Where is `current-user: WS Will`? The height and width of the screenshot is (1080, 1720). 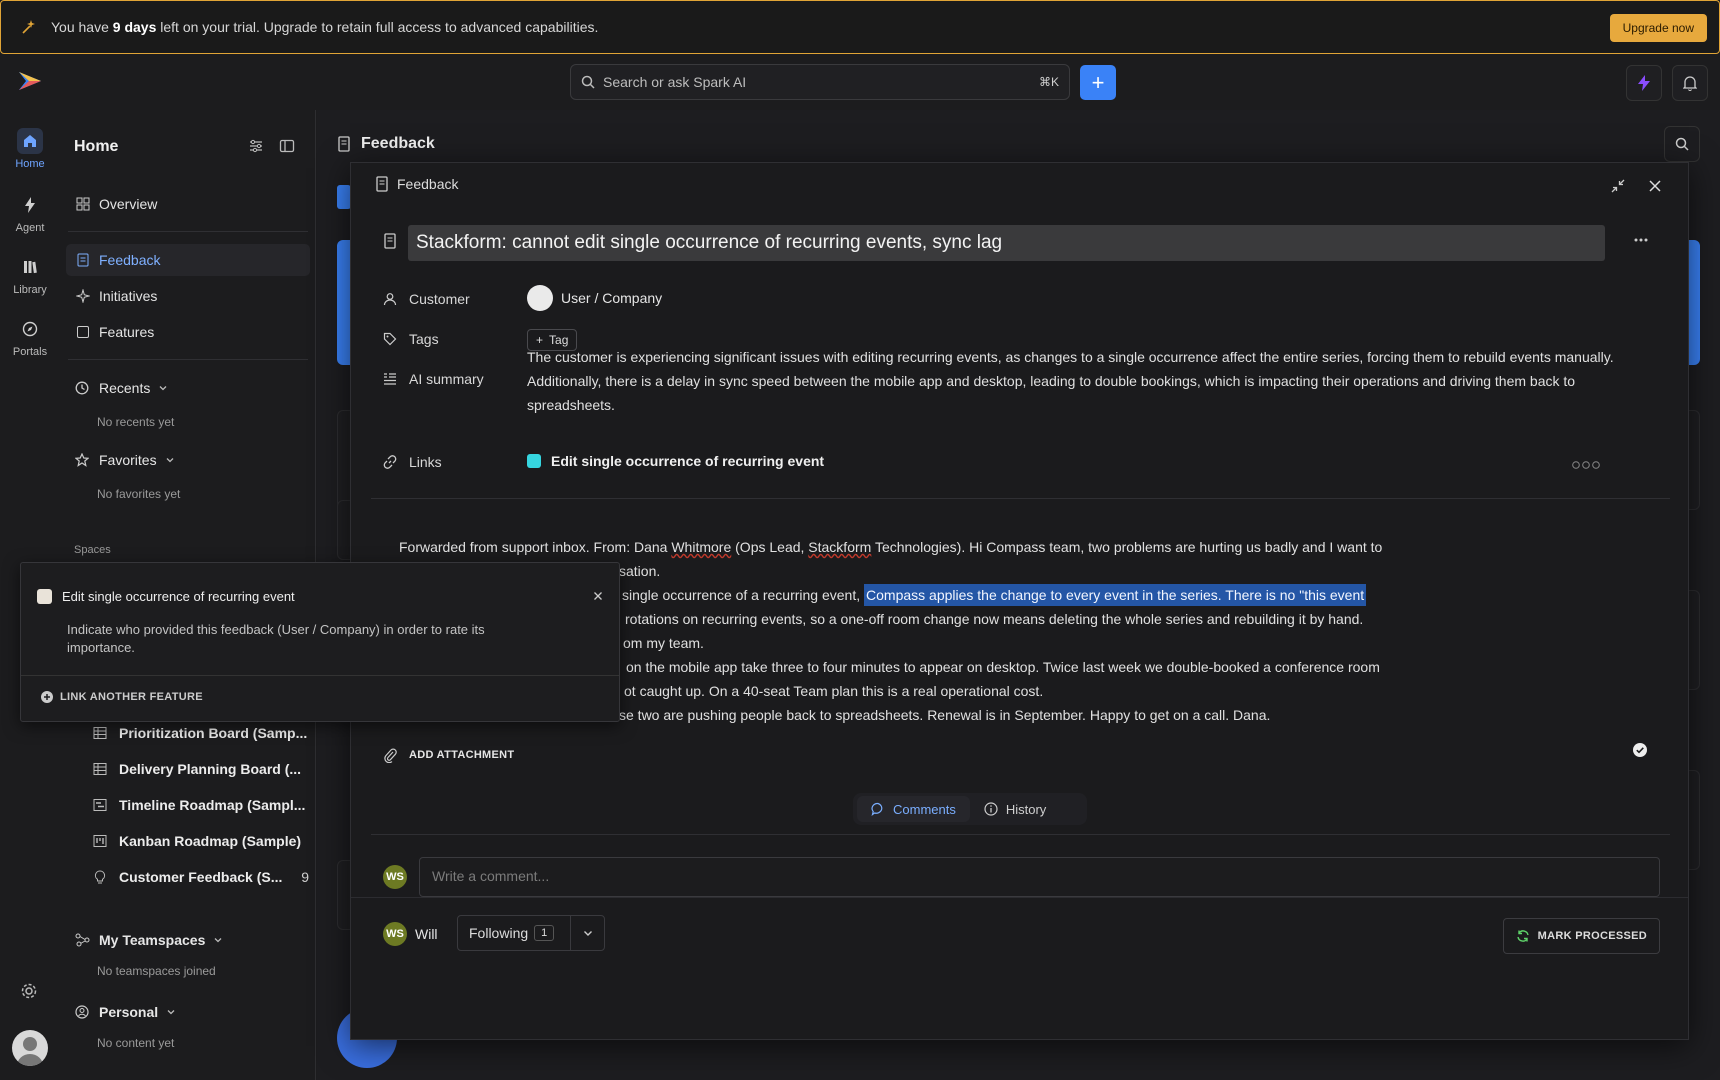 current-user: WS Will is located at coordinates (410, 934).